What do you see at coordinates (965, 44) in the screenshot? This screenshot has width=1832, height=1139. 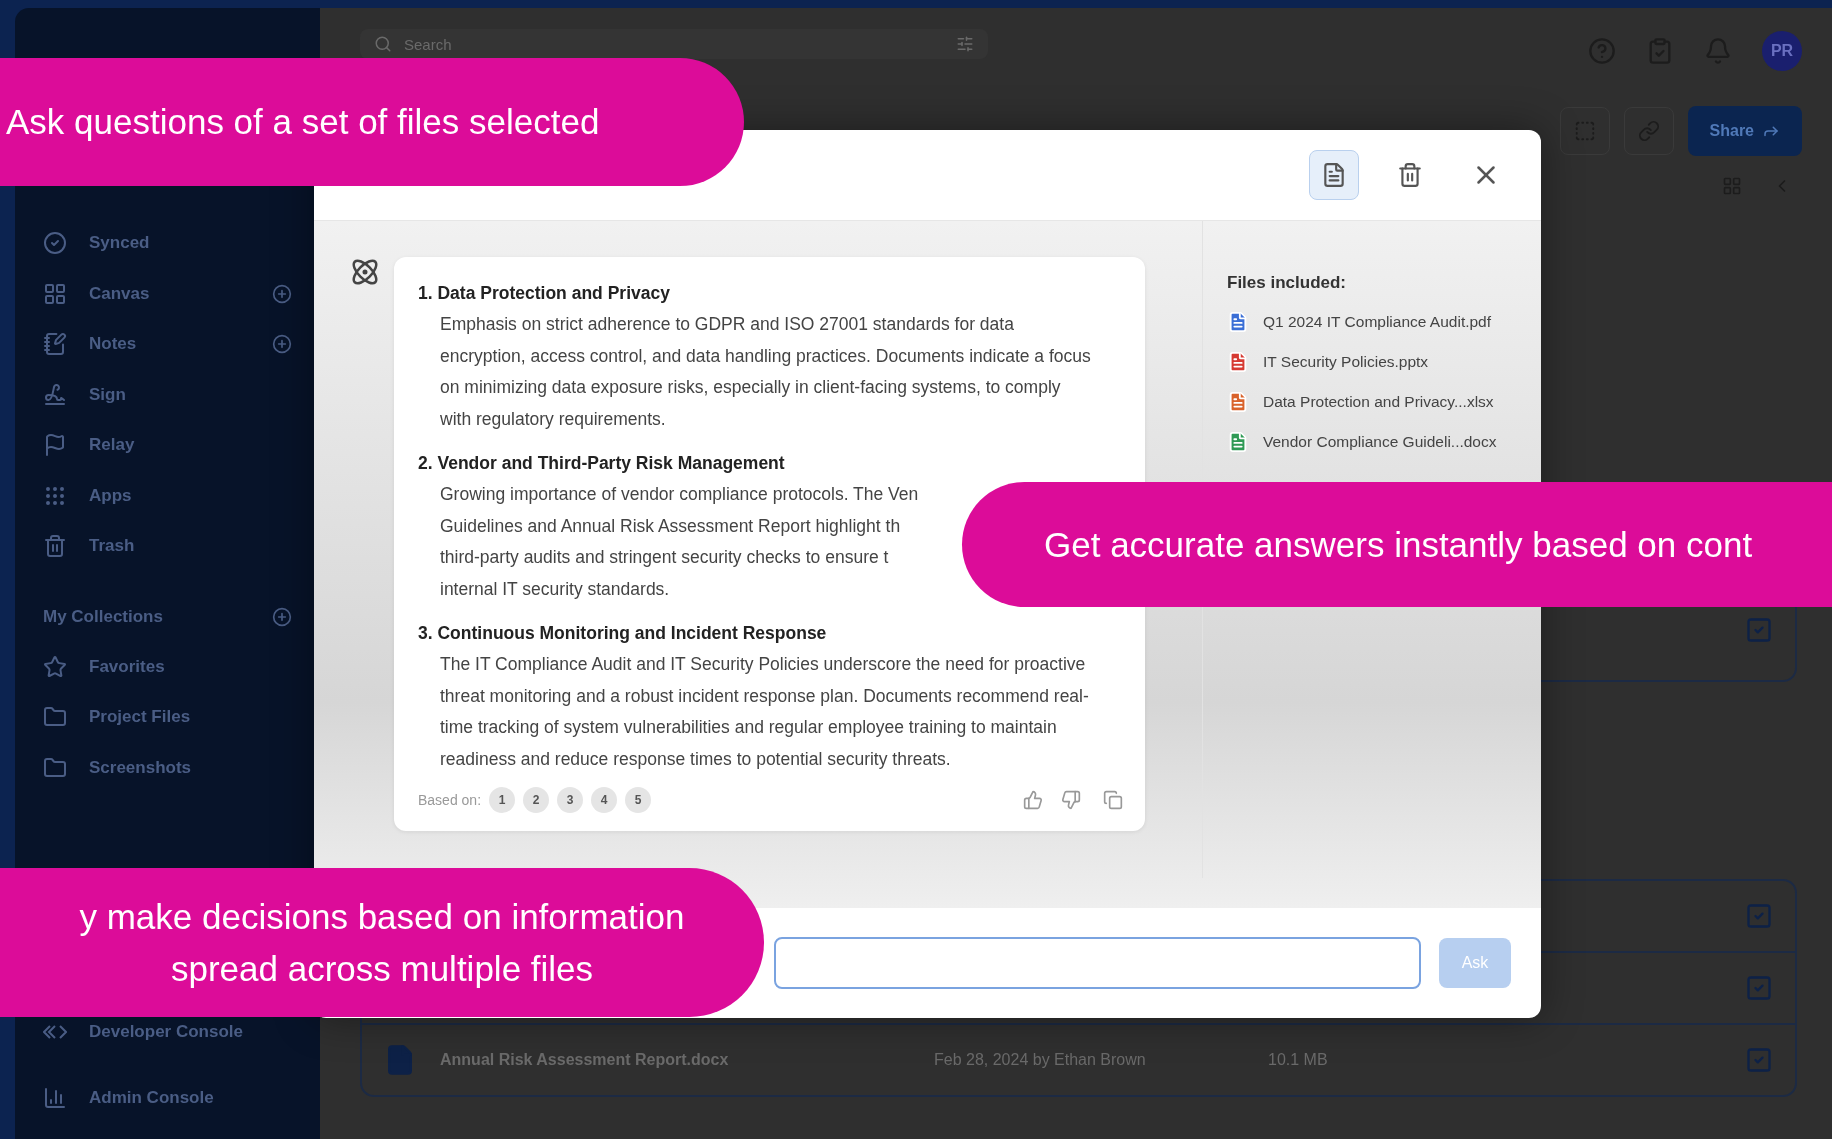 I see `filter-icon` at bounding box center [965, 44].